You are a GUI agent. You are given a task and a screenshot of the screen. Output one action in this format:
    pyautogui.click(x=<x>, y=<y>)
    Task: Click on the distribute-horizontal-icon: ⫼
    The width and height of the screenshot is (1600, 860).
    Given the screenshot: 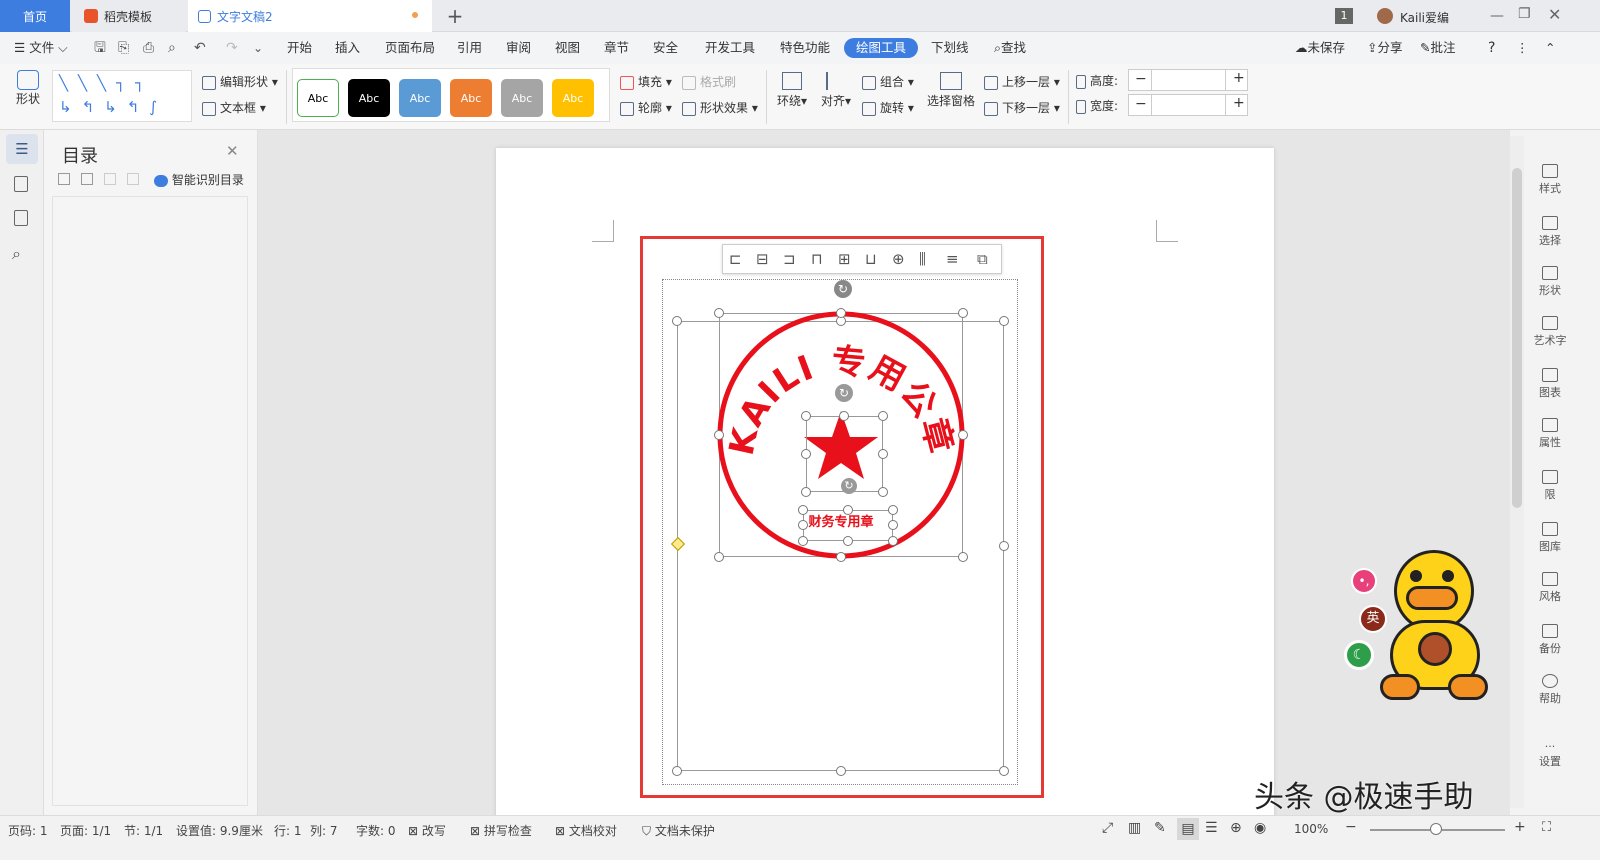 What is the action you would take?
    pyautogui.click(x=922, y=259)
    